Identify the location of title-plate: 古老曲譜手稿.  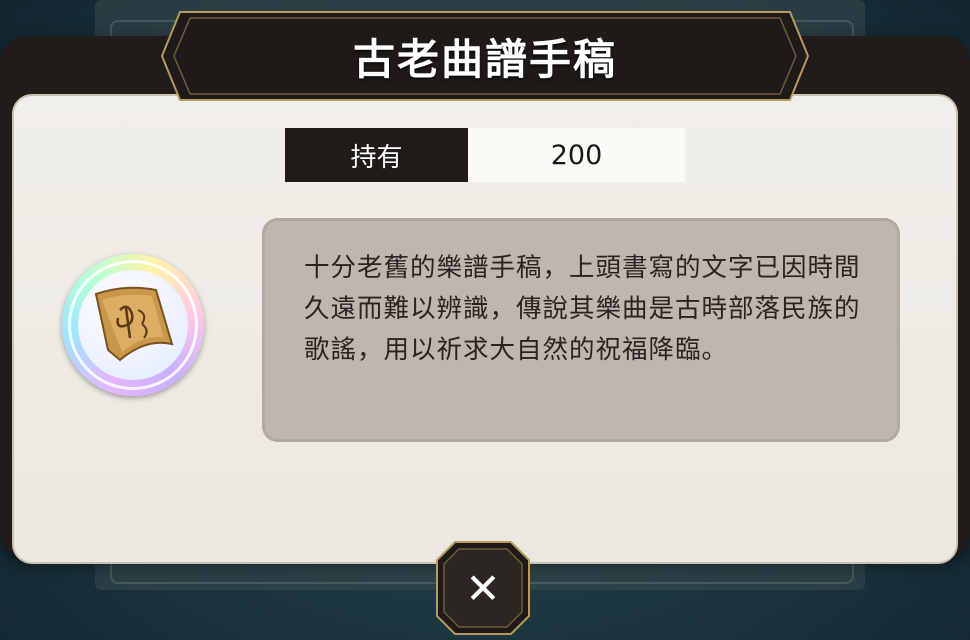
(485, 56).